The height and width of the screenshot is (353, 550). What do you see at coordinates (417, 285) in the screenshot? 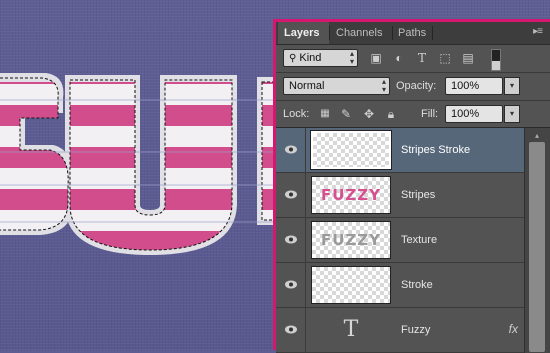
I see `layer-name: Stroke` at bounding box center [417, 285].